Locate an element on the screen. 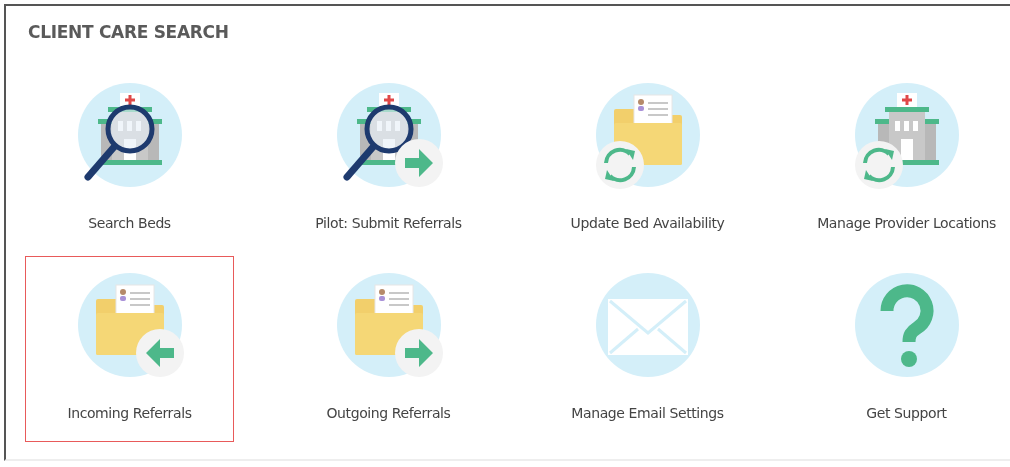 The height and width of the screenshot is (467, 1010). menu-tile: Outgoing Referrals is located at coordinates (388, 349).